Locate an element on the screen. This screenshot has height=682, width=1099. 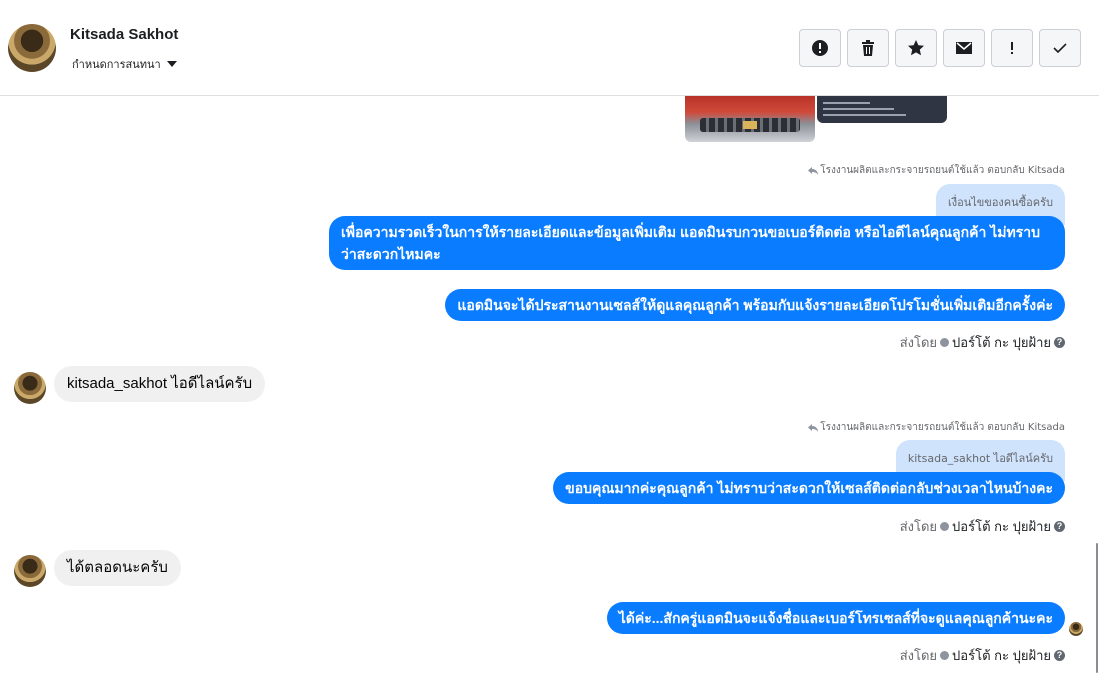
mark-unread-button is located at coordinates (964, 48).